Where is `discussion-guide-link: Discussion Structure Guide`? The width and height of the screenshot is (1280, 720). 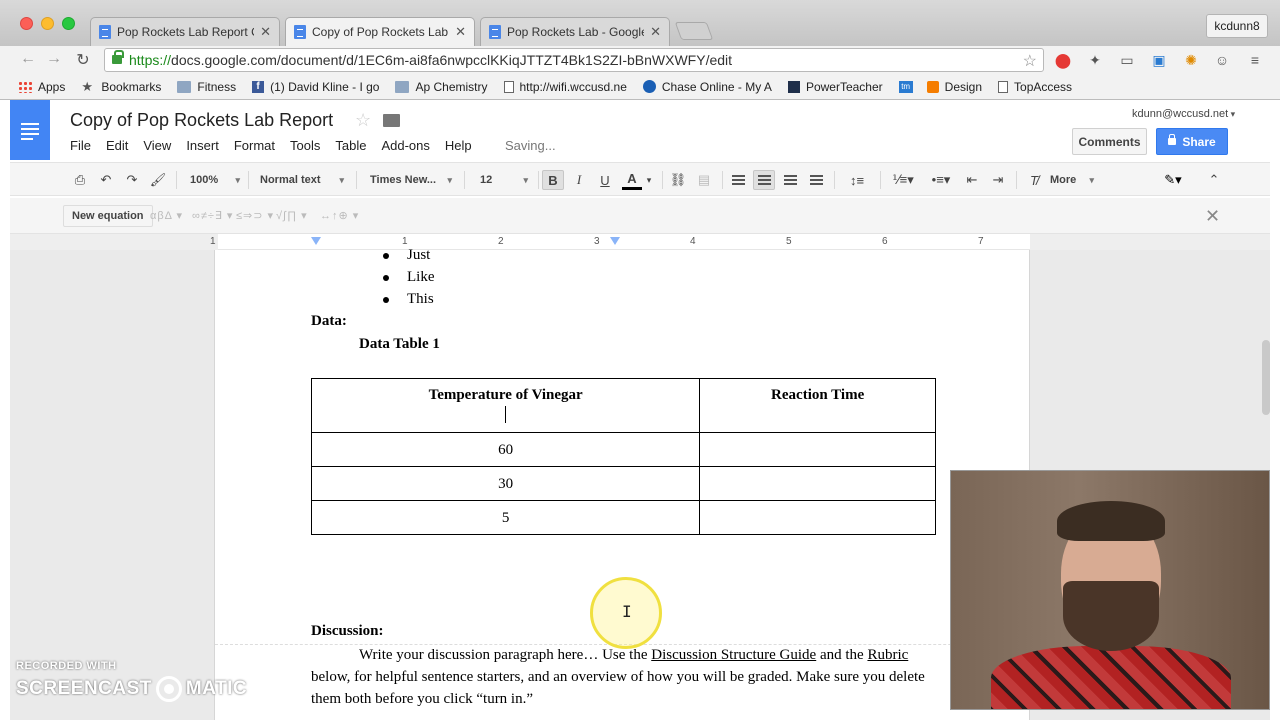
discussion-guide-link: Discussion Structure Guide is located at coordinates (733, 655).